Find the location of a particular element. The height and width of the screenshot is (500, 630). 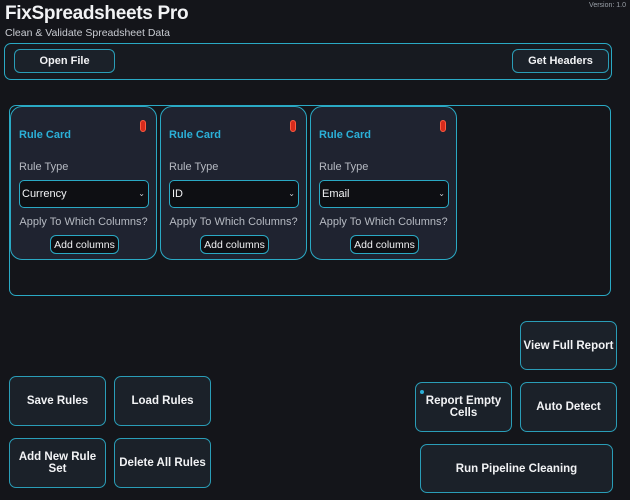

rule-type-select: Email ⌄ is located at coordinates (384, 194).